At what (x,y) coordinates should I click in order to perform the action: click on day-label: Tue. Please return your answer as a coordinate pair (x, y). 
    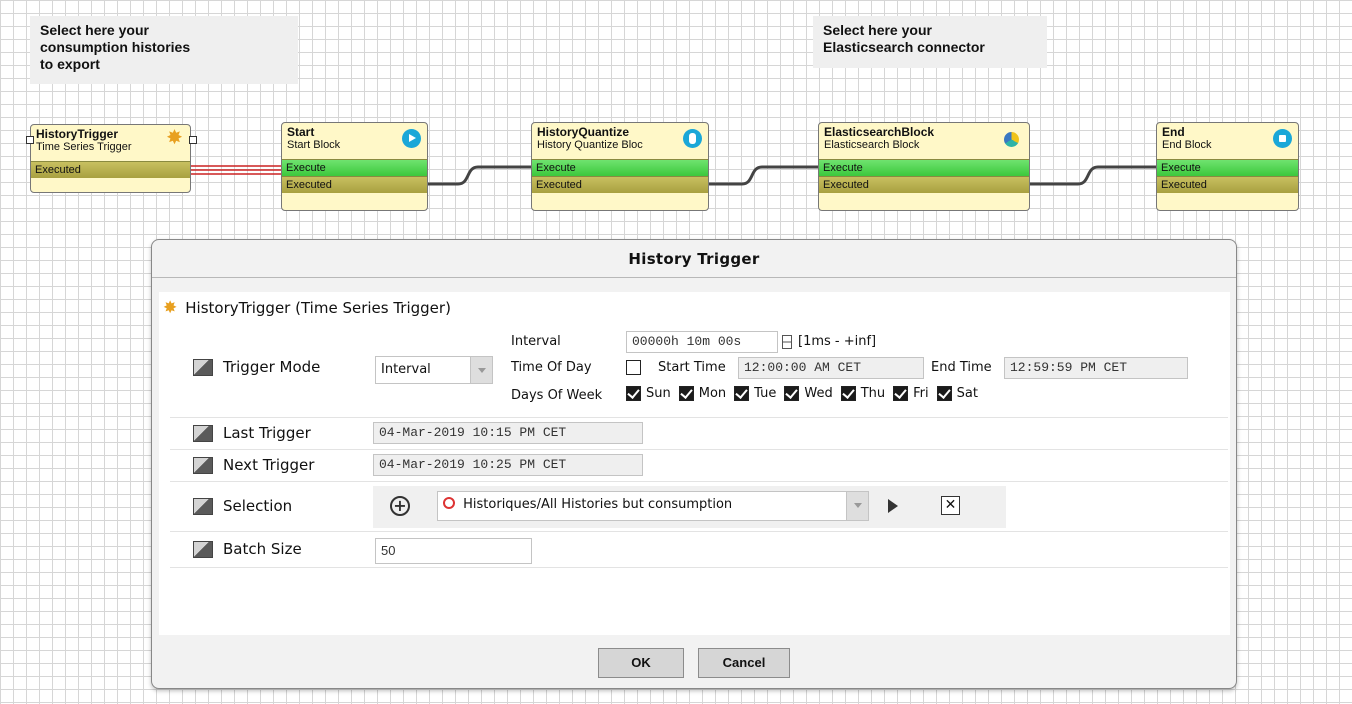
    Looking at the image, I should click on (765, 393).